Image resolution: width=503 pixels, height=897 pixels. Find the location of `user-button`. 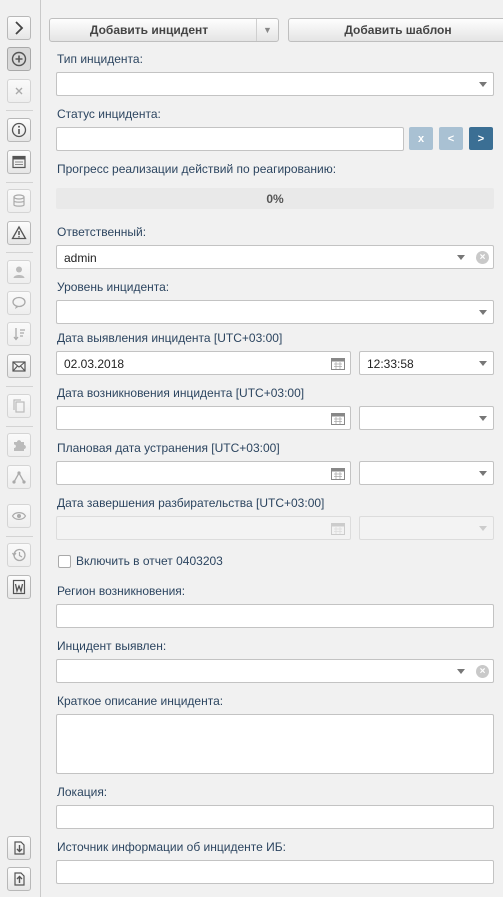

user-button is located at coordinates (19, 272).